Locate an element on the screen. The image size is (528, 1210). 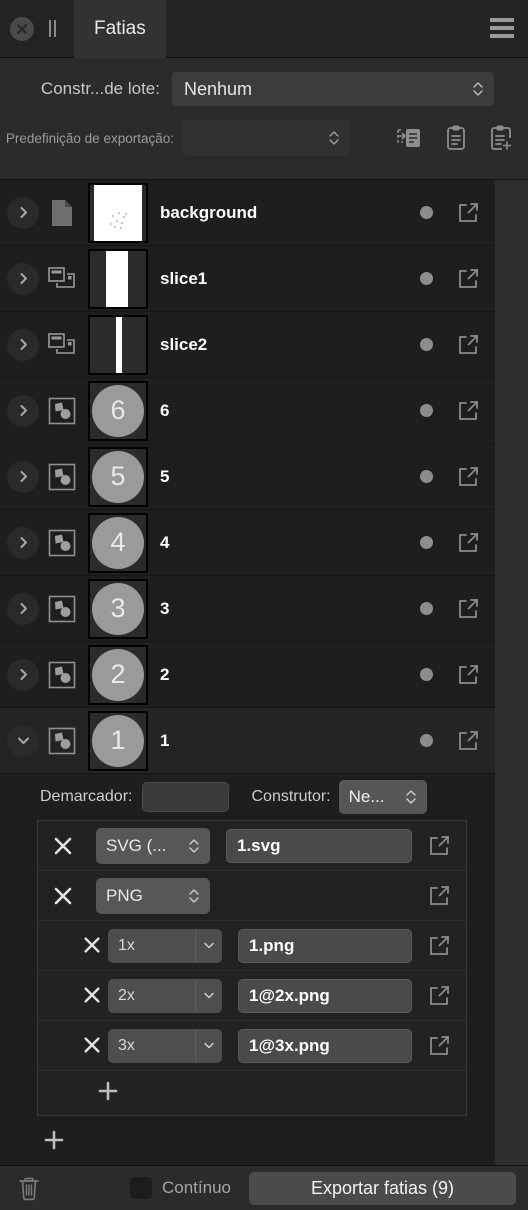
clipboard-icon is located at coordinates (456, 138).